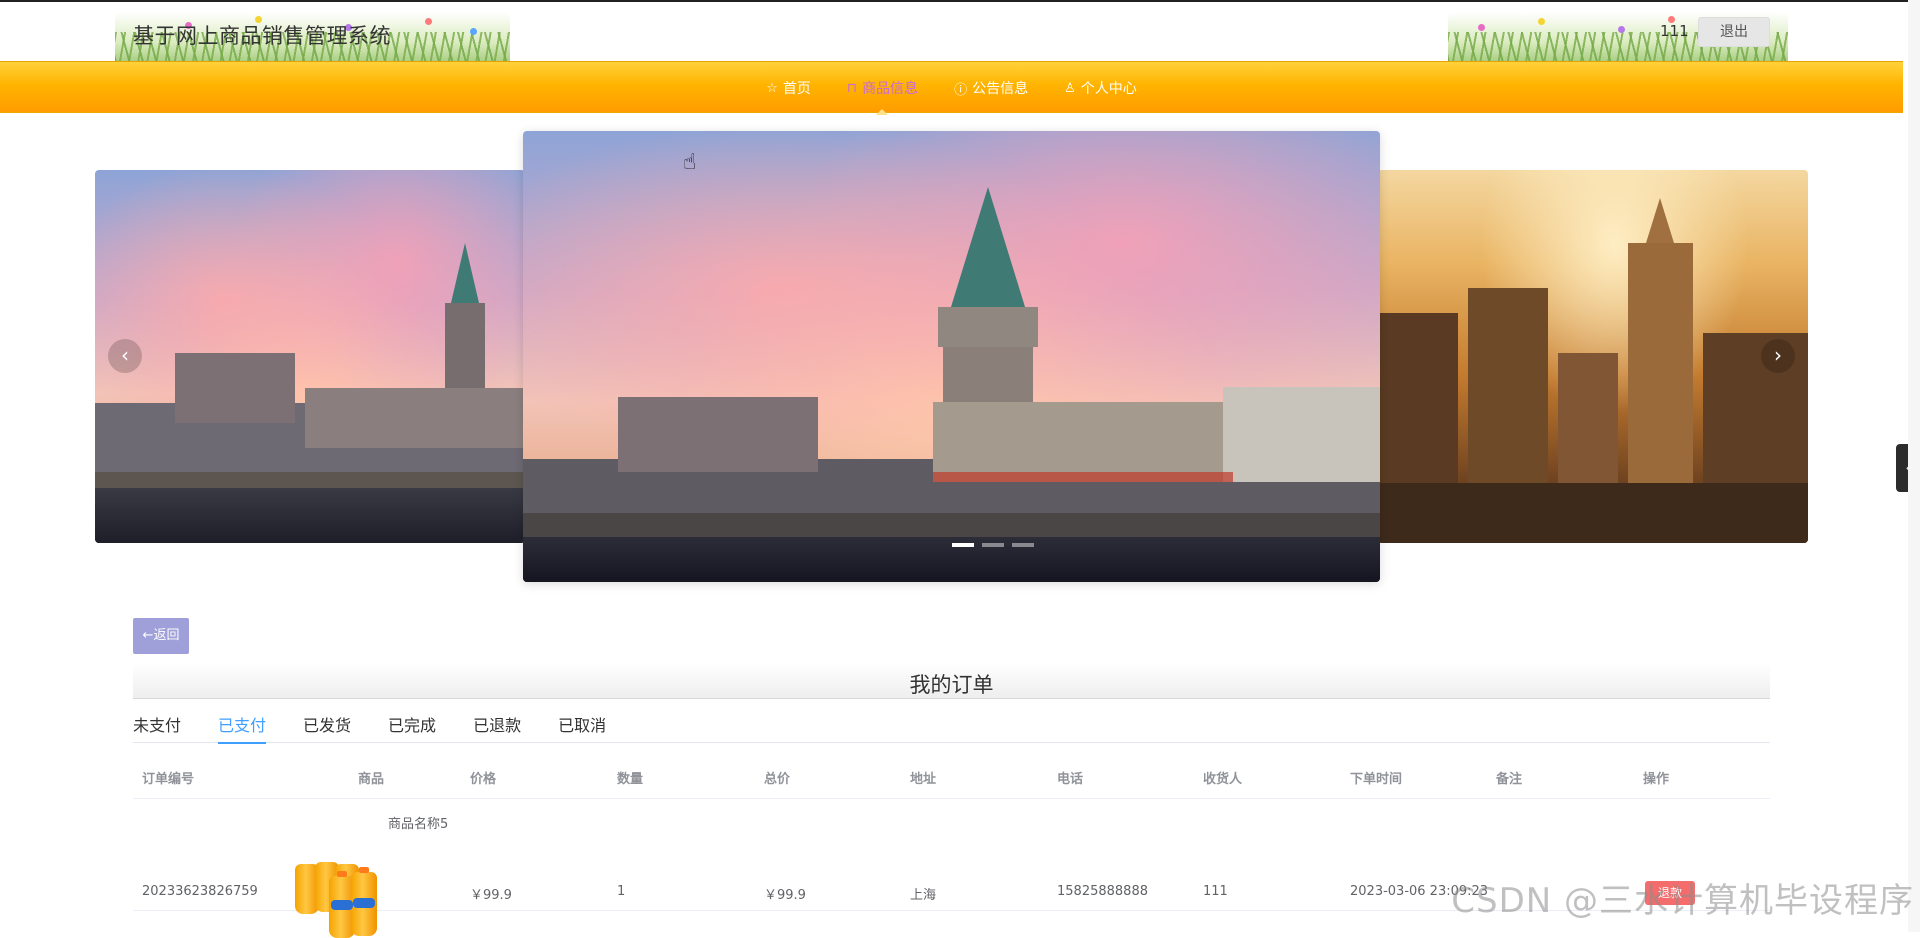  I want to click on column-header-product: 商品, so click(371, 777).